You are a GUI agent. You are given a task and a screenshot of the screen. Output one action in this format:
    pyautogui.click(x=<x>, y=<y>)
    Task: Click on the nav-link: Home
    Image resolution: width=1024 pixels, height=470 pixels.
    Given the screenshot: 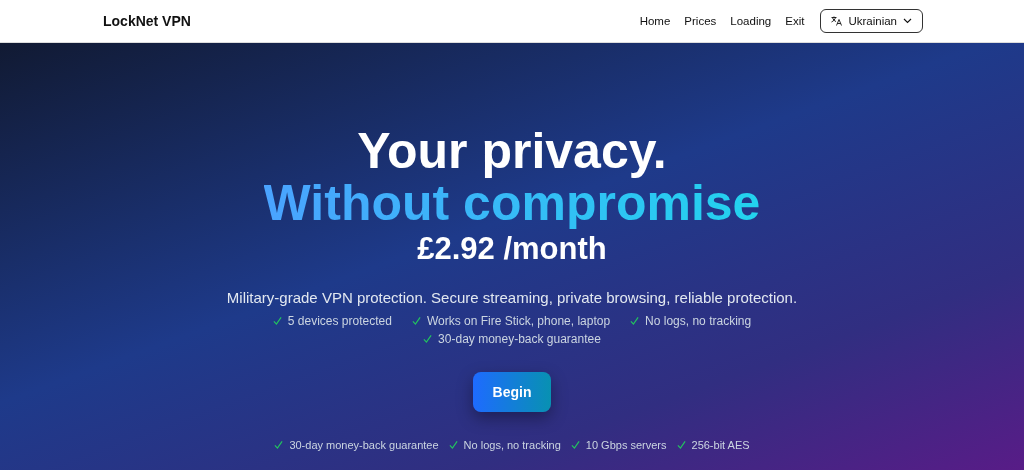 What is the action you would take?
    pyautogui.click(x=655, y=21)
    